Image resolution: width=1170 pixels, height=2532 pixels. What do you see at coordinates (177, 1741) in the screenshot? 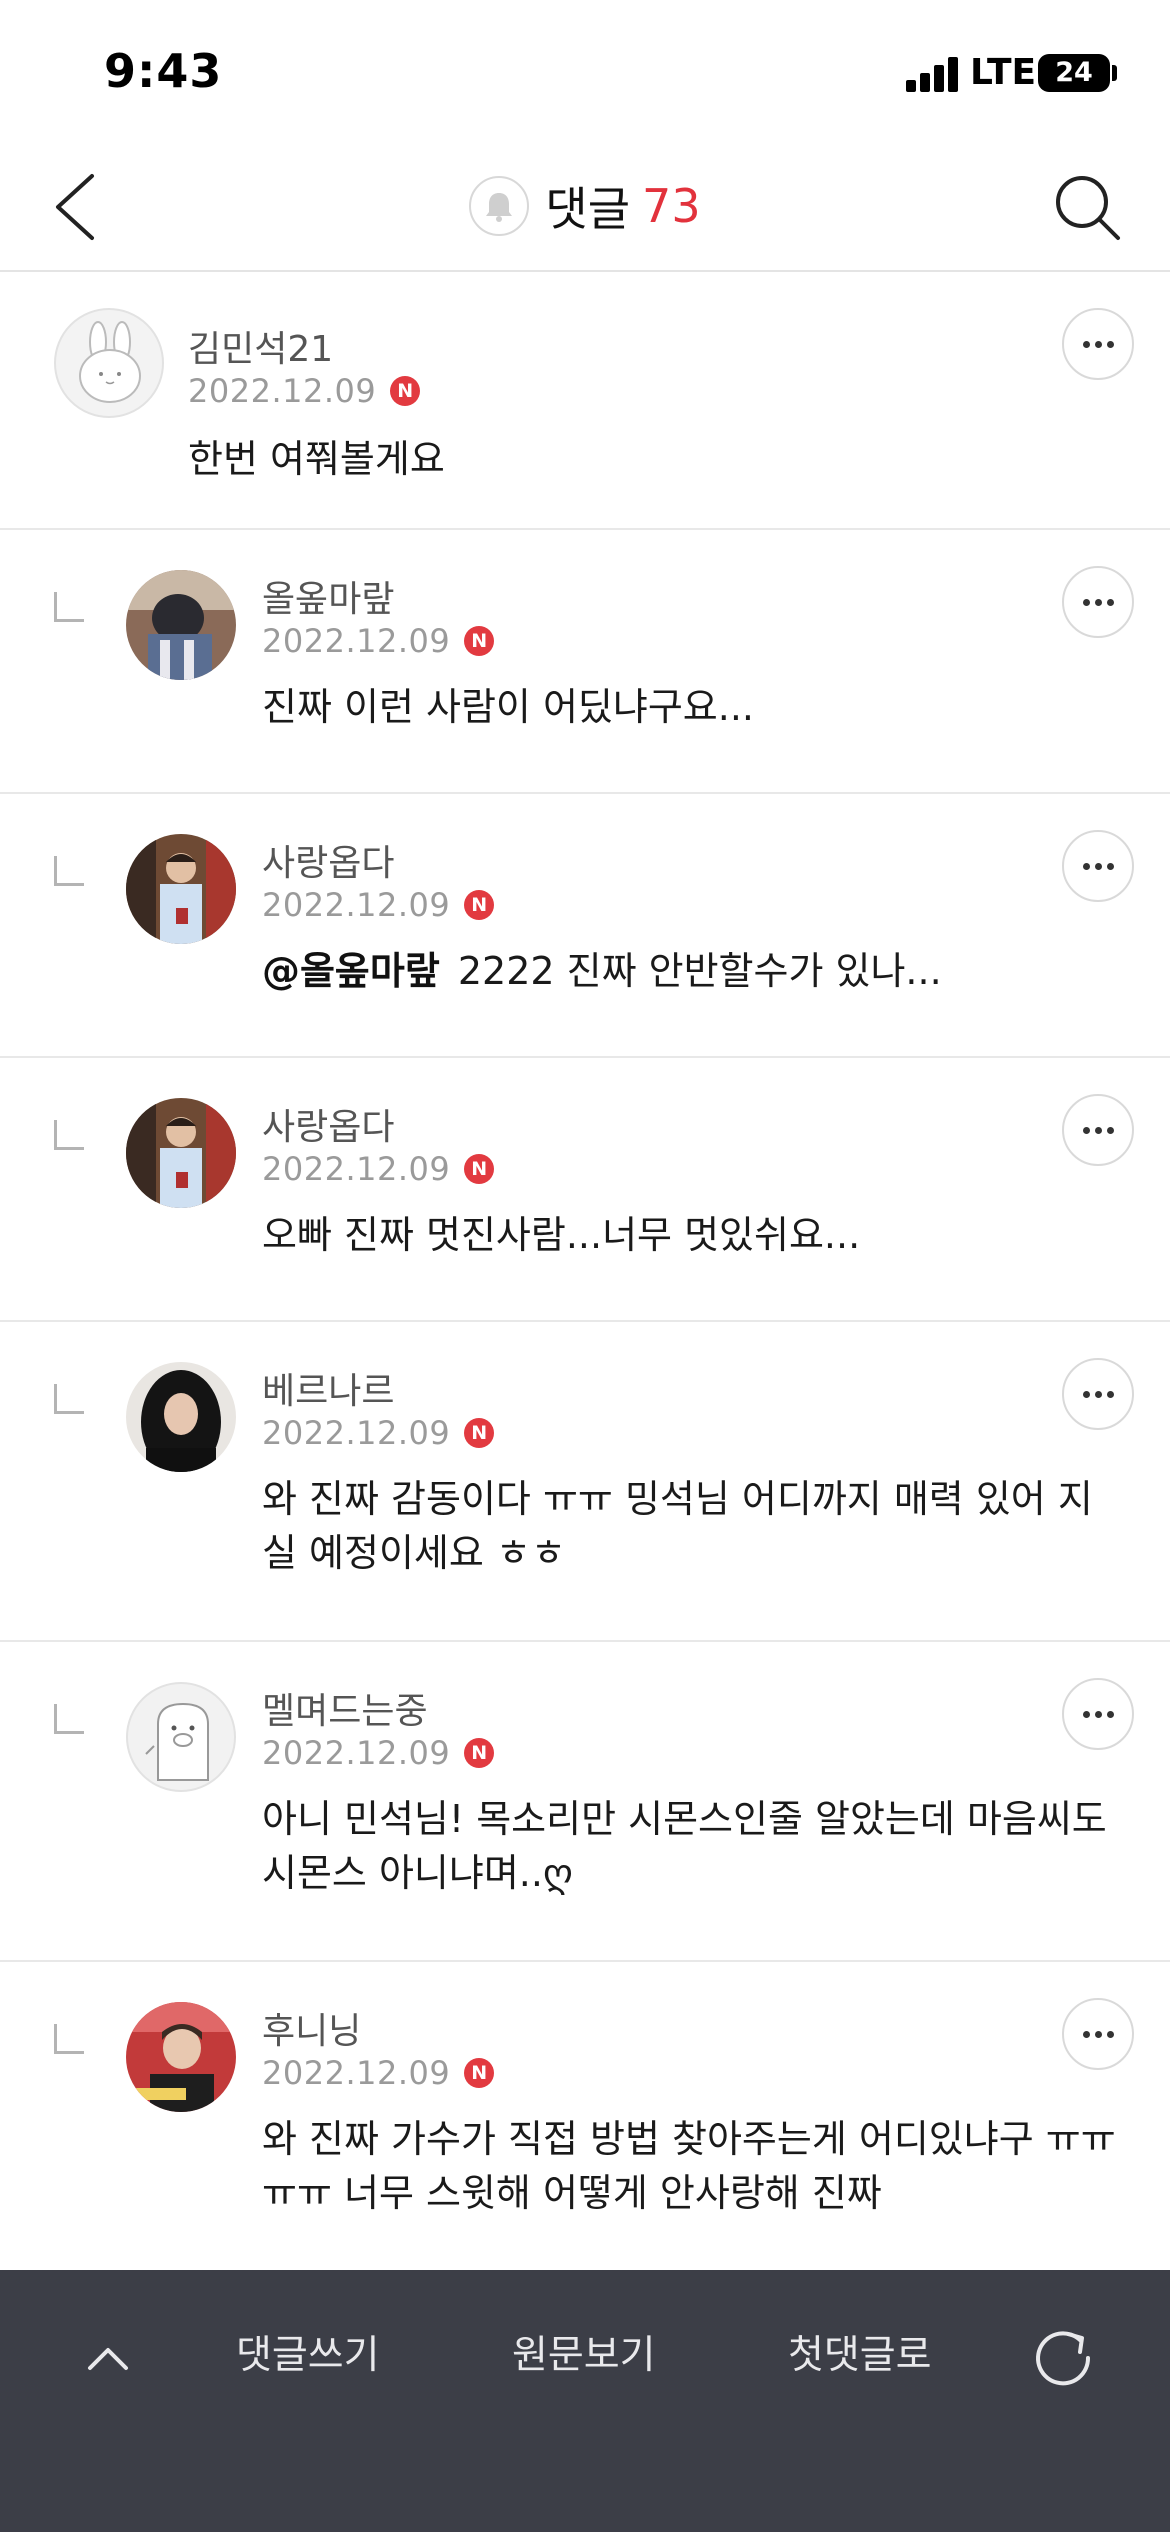
I see `pig-avatar-icon` at bounding box center [177, 1741].